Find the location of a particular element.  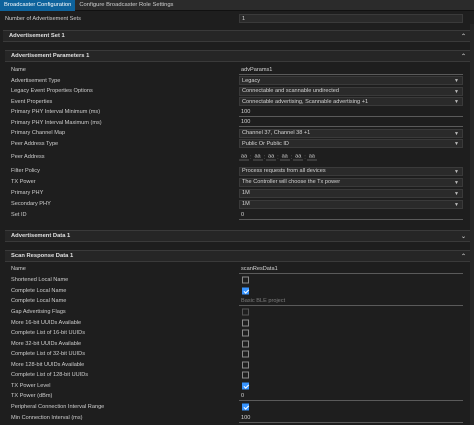

set-id-row: Set ID 0 is located at coordinates (237, 215).